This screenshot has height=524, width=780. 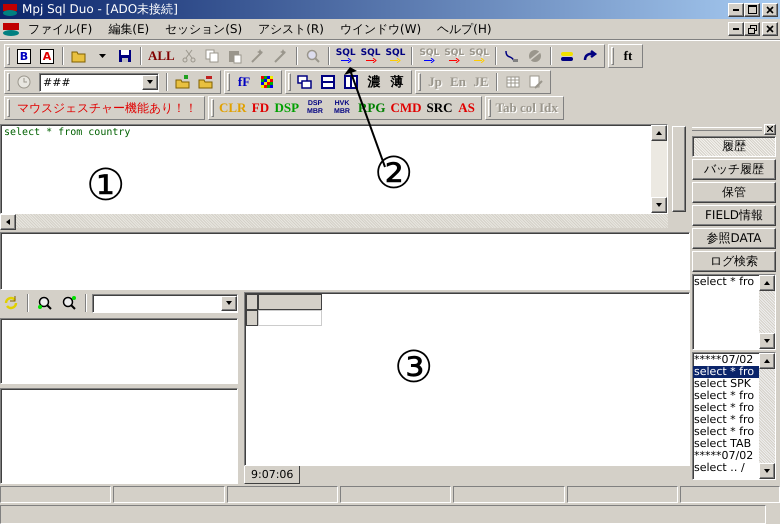 I want to click on cable-icon, so click(x=512, y=56).